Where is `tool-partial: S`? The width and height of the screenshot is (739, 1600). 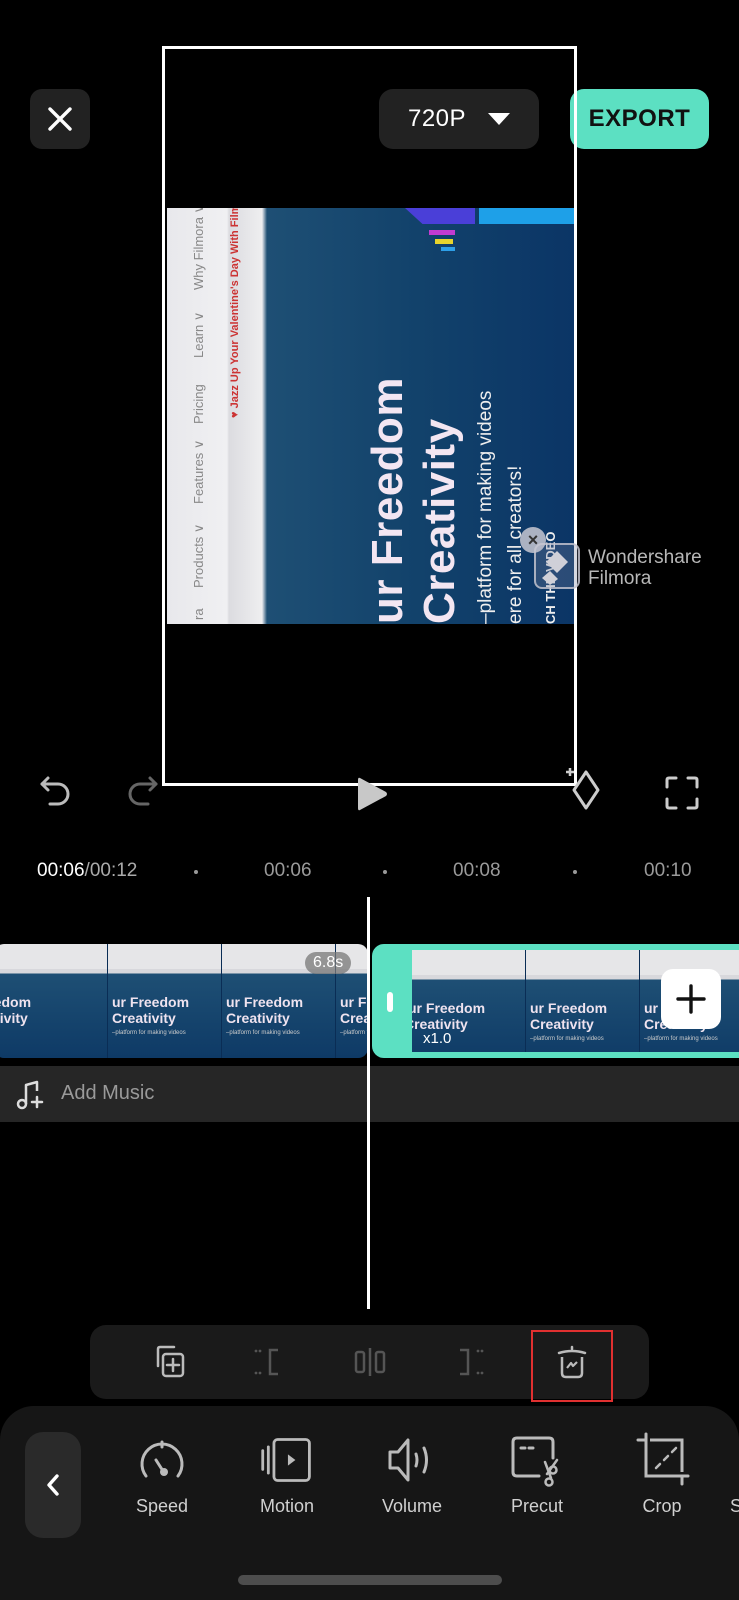 tool-partial: S is located at coordinates (715, 1474).